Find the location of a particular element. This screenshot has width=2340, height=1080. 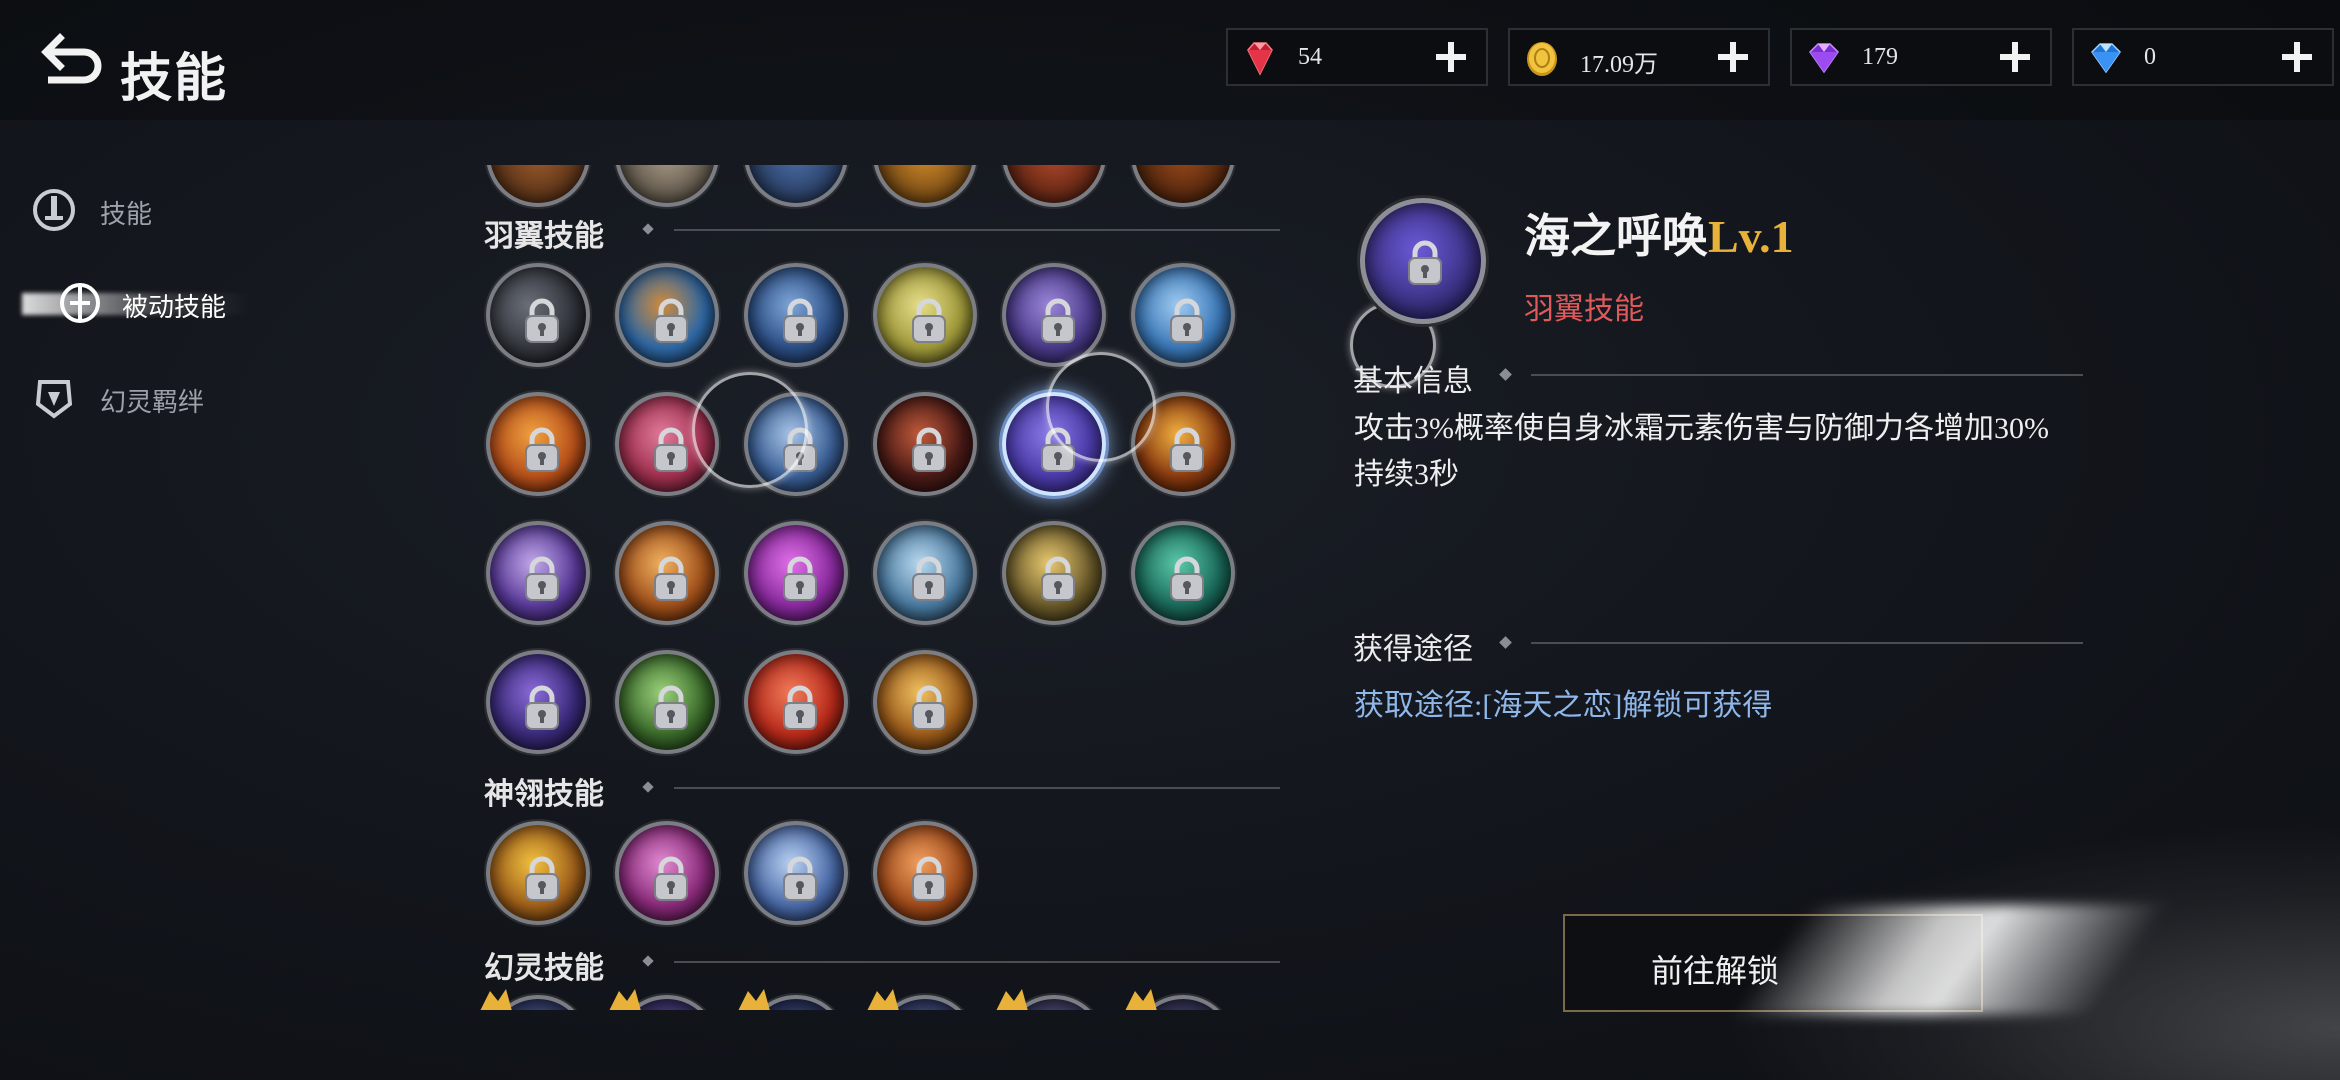

section-title: 神翎技能 is located at coordinates (544, 794).